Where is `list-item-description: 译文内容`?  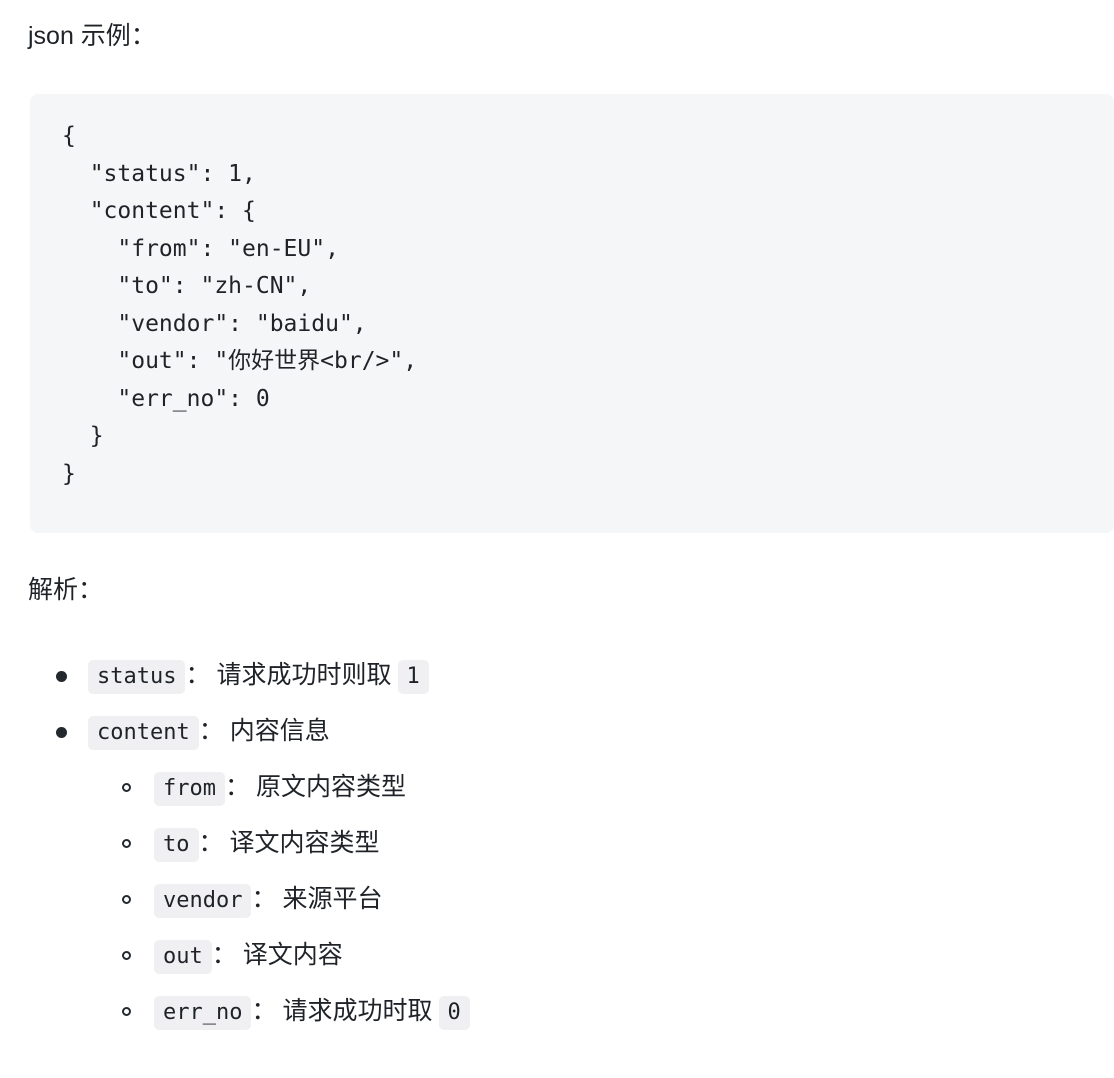
list-item-description: 译文内容 is located at coordinates (292, 954).